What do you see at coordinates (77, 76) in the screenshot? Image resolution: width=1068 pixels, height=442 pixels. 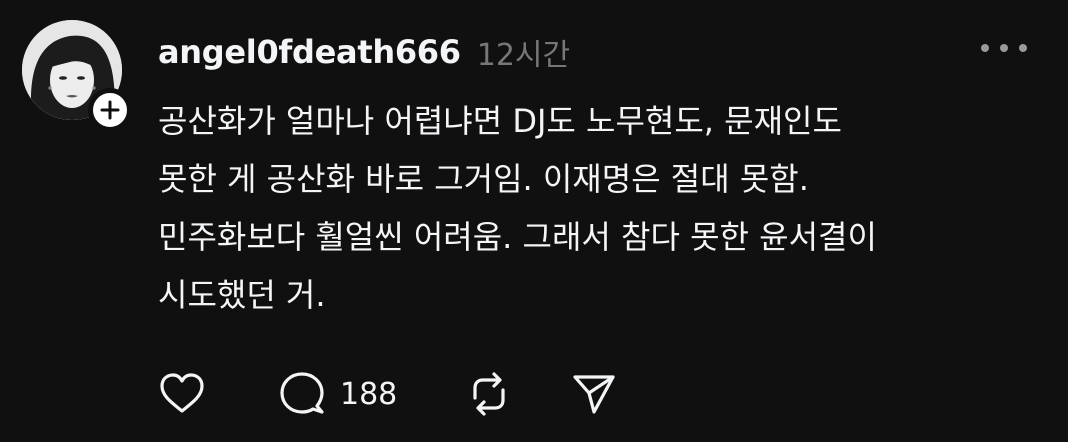 I see `avatar-container` at bounding box center [77, 76].